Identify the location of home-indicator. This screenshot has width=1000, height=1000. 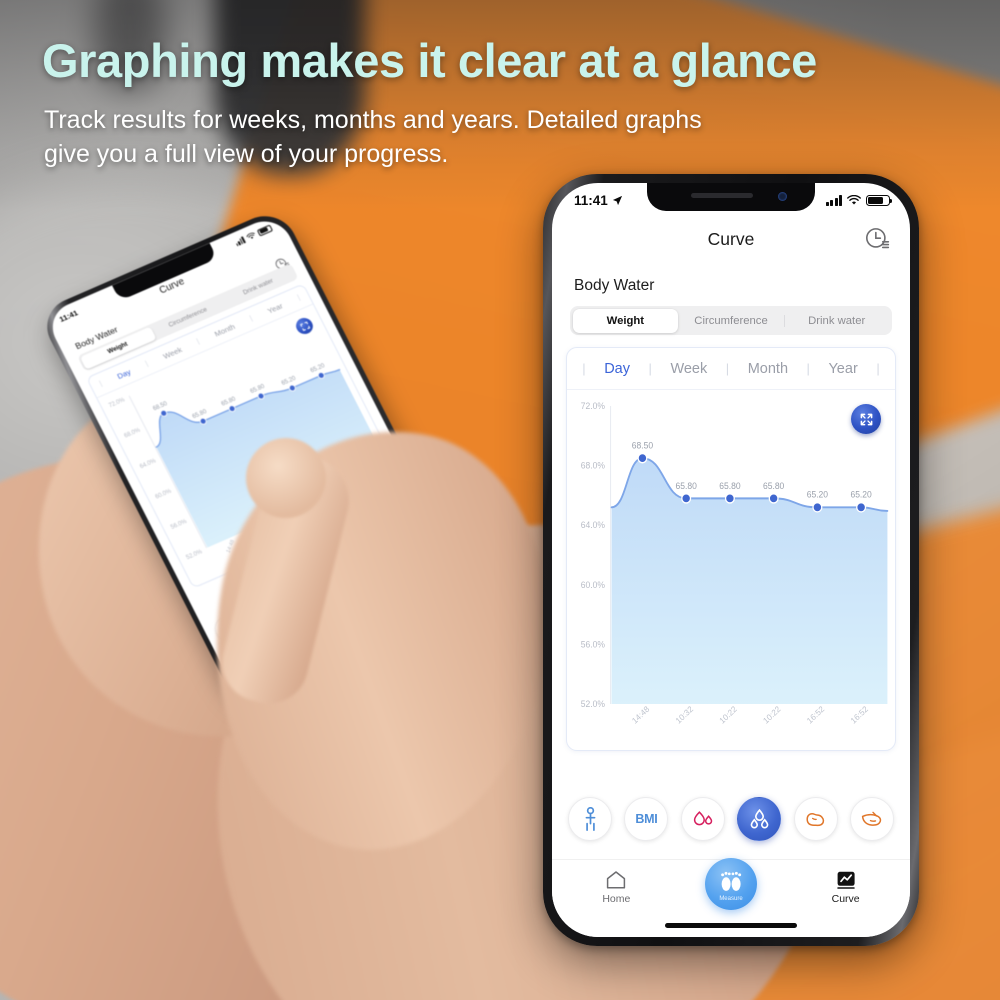
(731, 925).